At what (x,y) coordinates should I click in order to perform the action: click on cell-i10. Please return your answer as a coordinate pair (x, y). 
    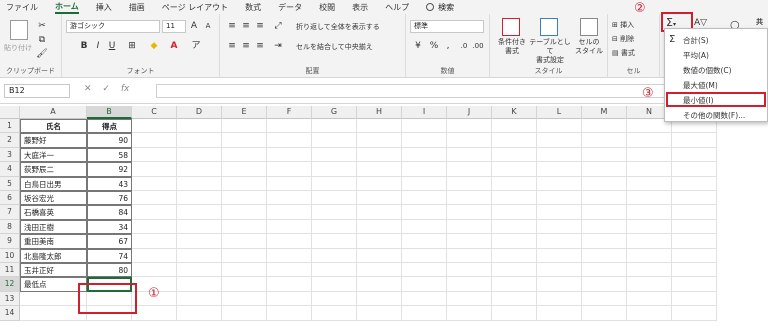
    Looking at the image, I should click on (424, 255).